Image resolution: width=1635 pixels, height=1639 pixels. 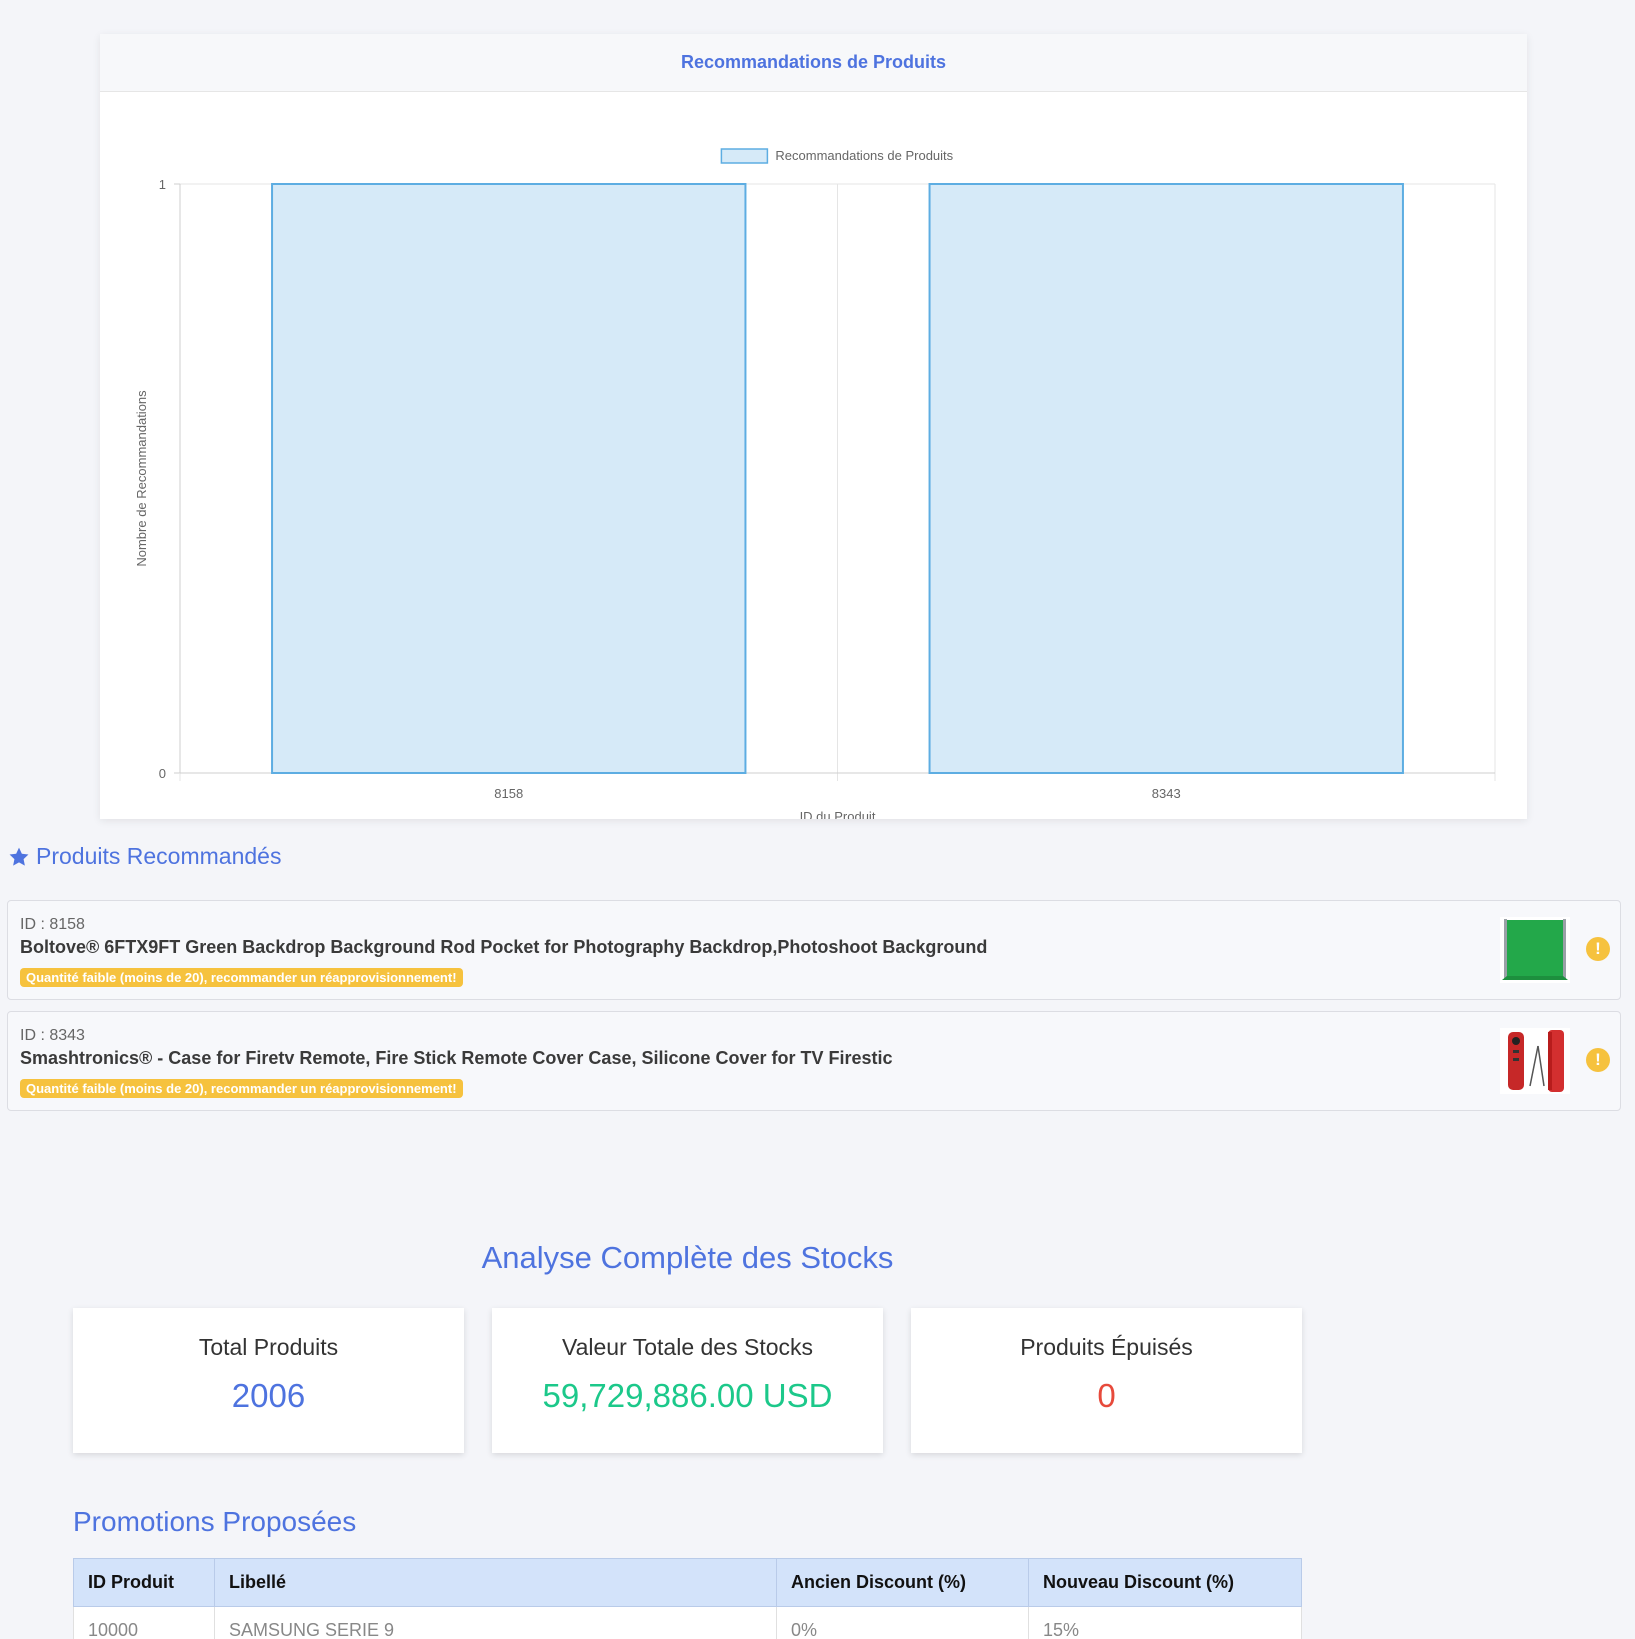 I want to click on stat-value: 0, so click(x=1106, y=1395).